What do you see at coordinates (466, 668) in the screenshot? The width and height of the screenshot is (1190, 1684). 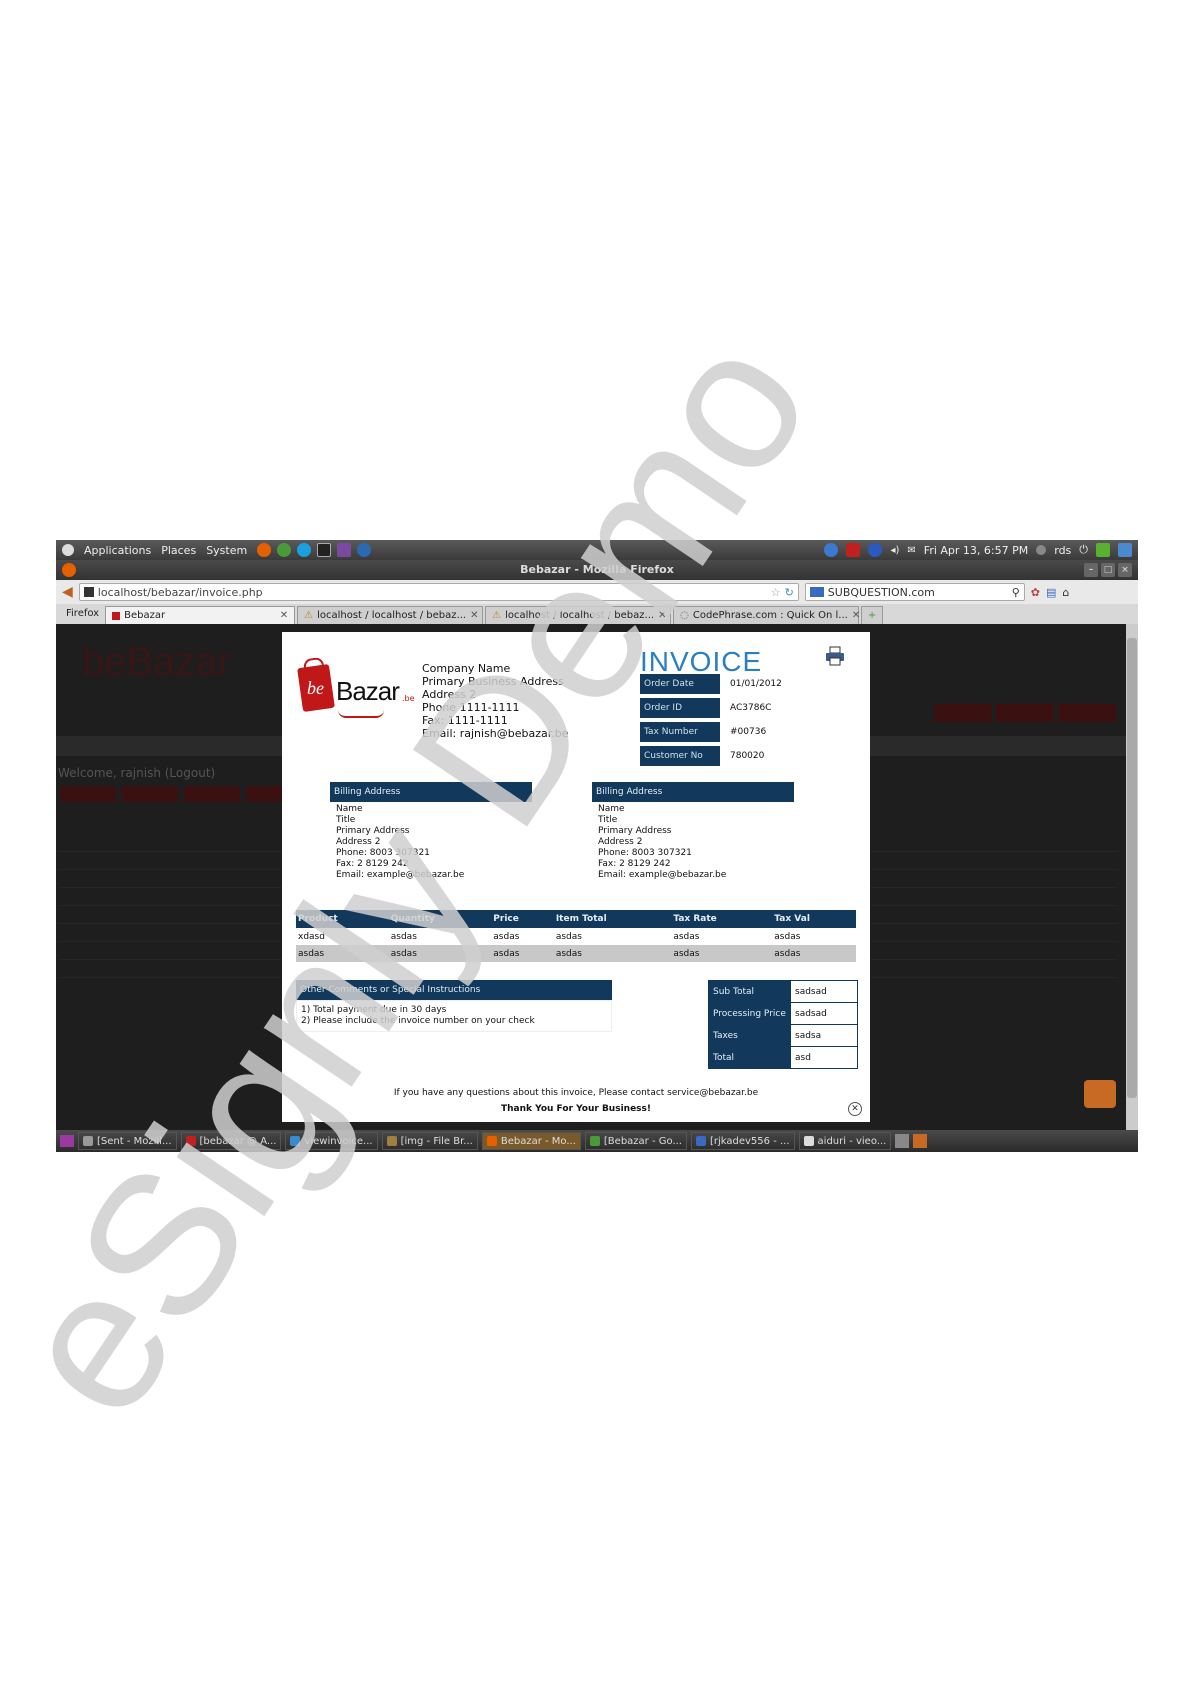 I see `company-name: Company Name` at bounding box center [466, 668].